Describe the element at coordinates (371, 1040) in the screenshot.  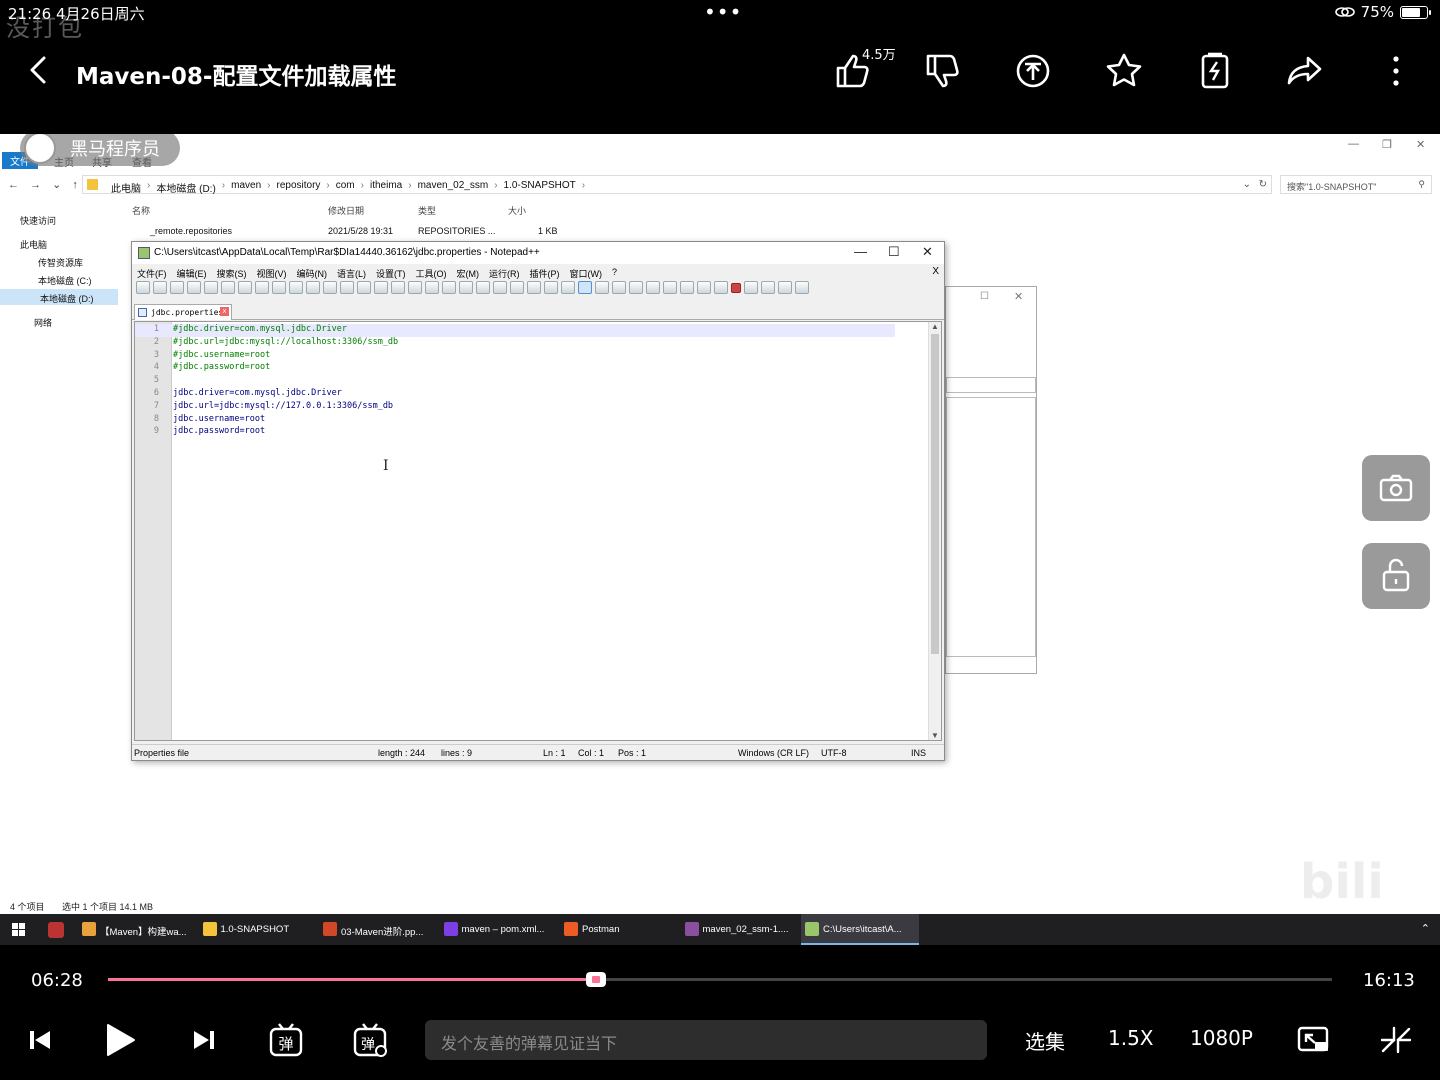
I see `danmaku-settings-icon: 弹` at that location.